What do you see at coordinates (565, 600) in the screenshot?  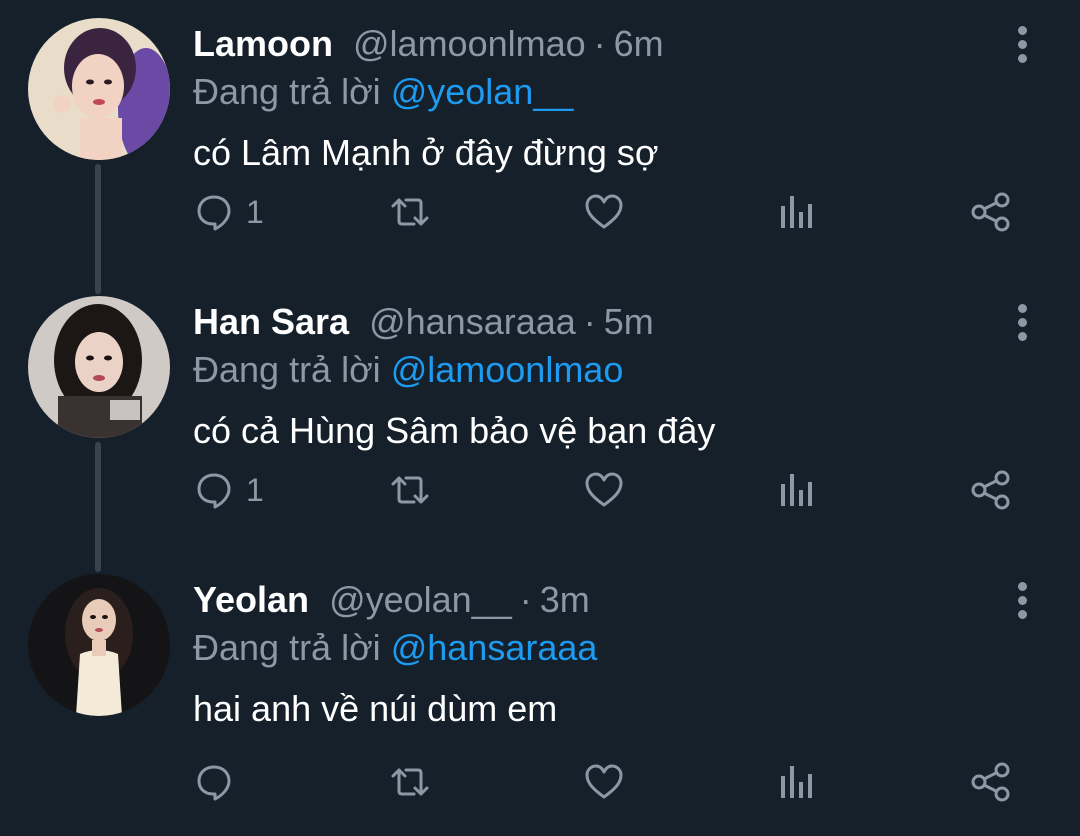 I see `timestamp: 3m` at bounding box center [565, 600].